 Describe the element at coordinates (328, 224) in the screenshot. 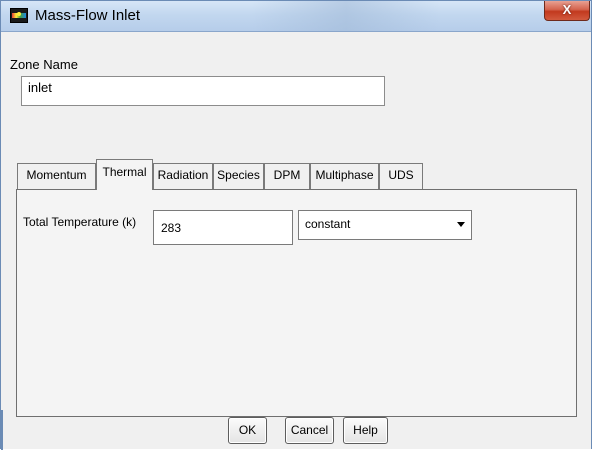

I see `temperature-method-value: constant` at that location.